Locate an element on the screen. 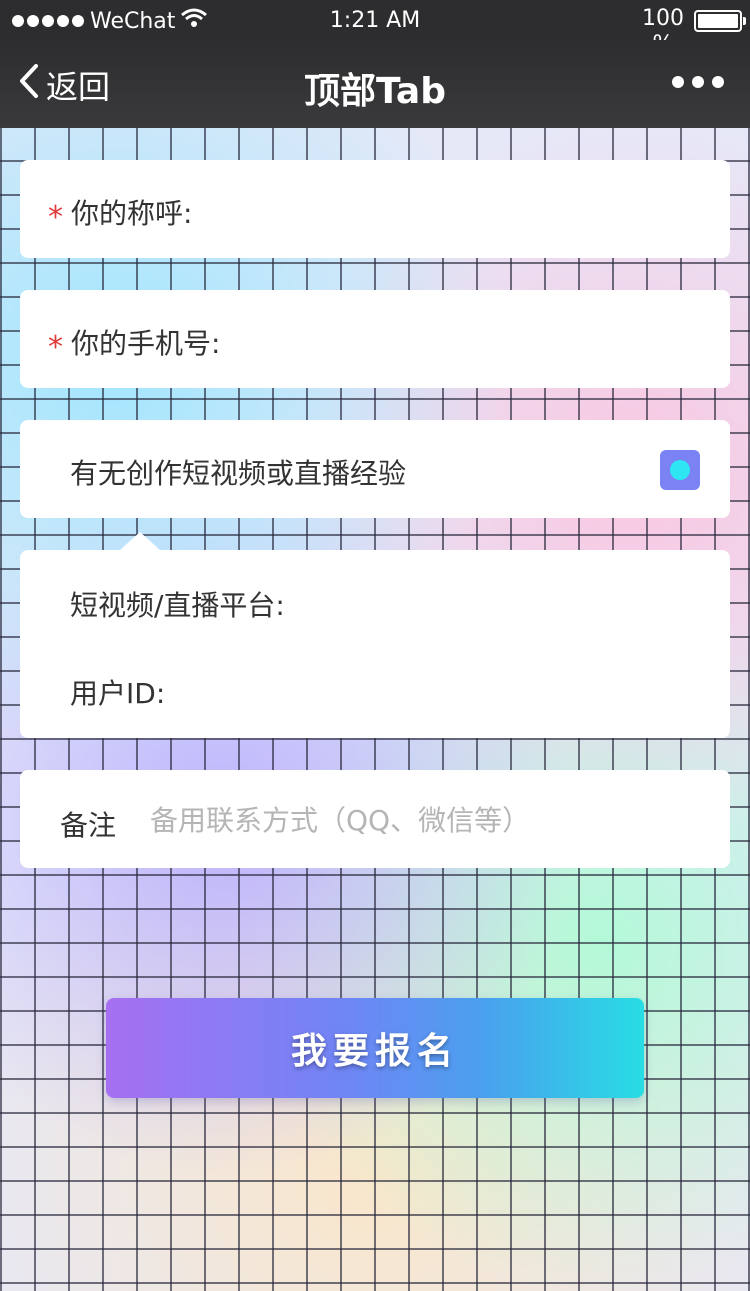  toggle-knob is located at coordinates (680, 470).